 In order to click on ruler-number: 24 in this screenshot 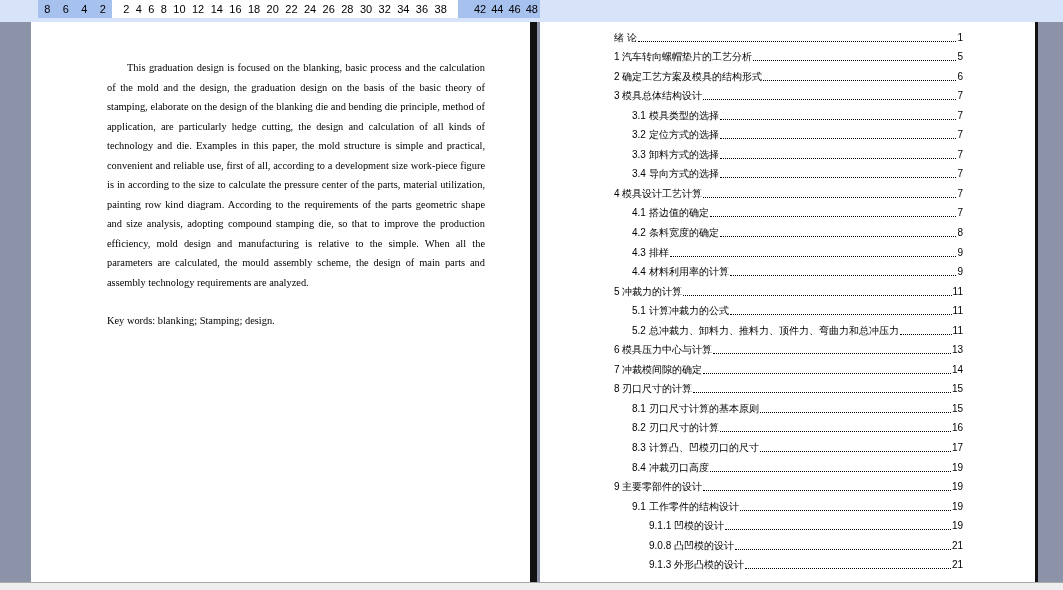, I will do `click(310, 9)`.